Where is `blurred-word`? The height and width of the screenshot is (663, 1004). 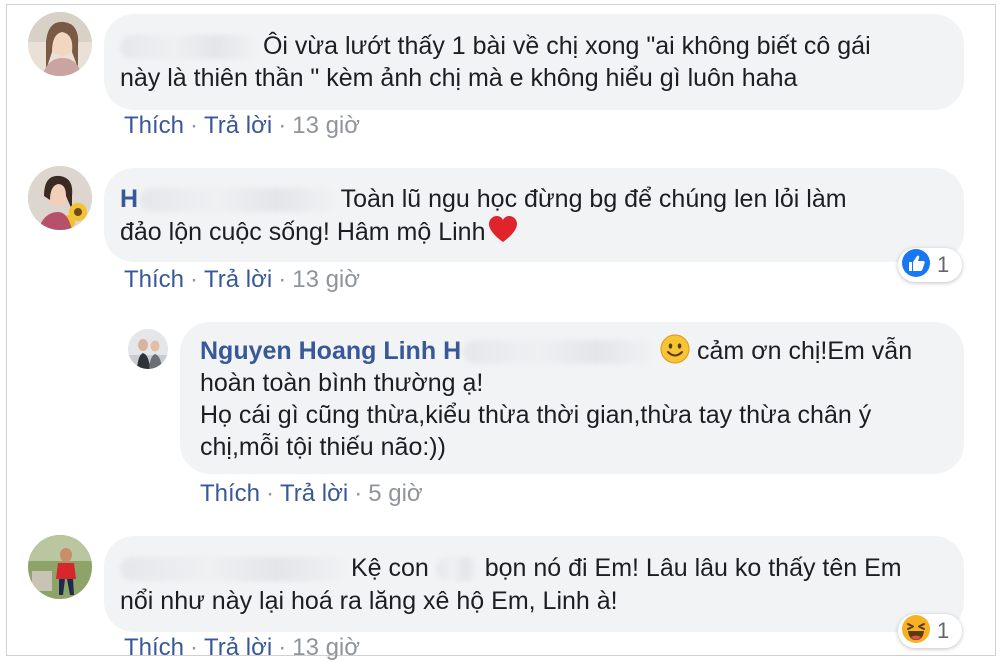
blurred-word is located at coordinates (456, 569).